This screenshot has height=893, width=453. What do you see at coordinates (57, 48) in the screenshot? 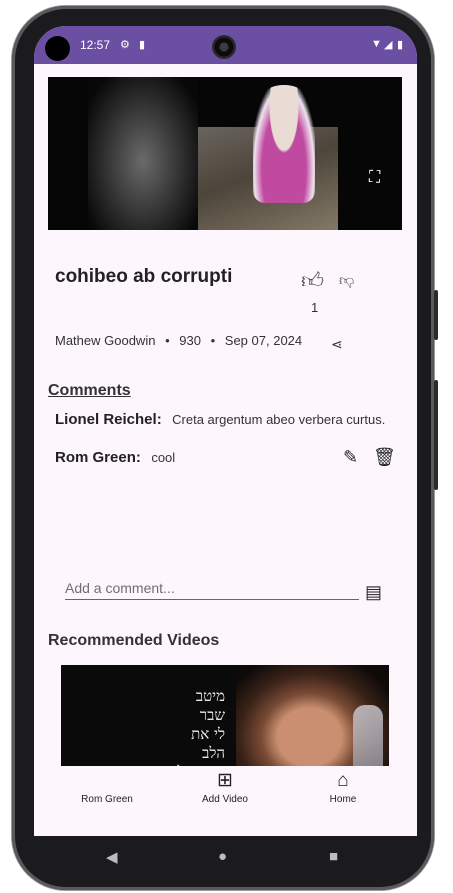
I see `camera-cutout` at bounding box center [57, 48].